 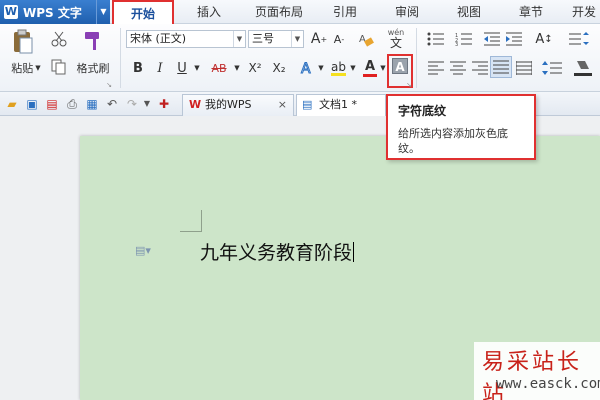 I want to click on tab-review: 审阅, so click(x=407, y=12).